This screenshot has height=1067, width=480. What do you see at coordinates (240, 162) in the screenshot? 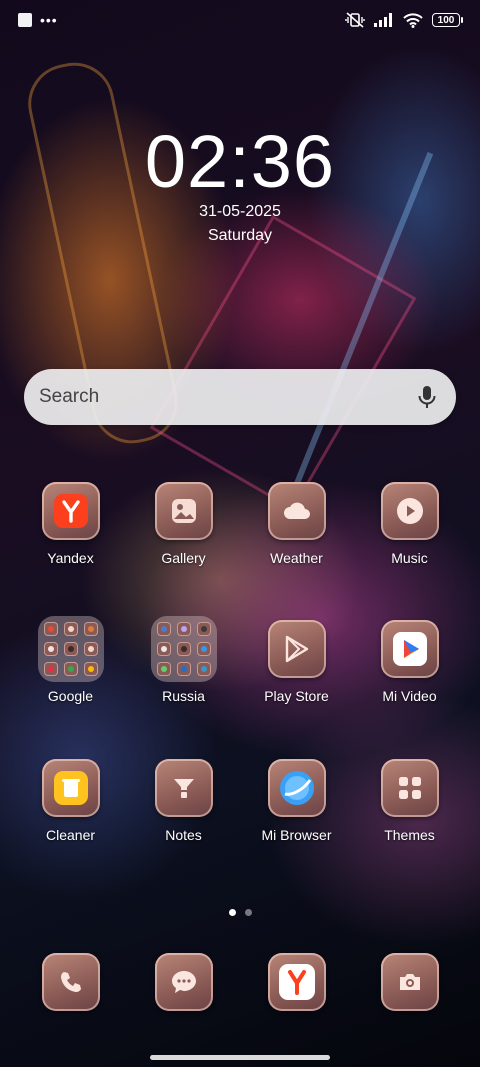
I see `clock-time: 02:36` at bounding box center [240, 162].